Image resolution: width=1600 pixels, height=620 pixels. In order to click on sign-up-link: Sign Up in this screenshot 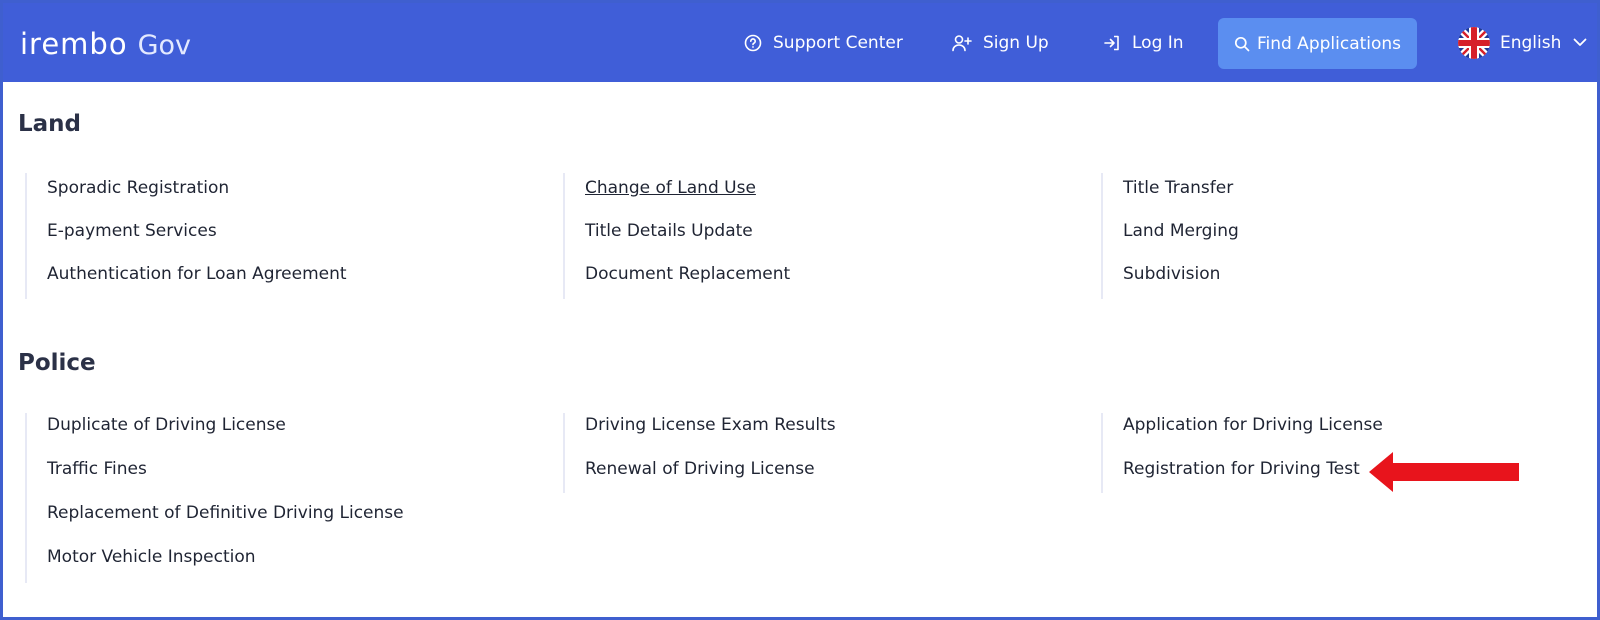, I will do `click(1000, 42)`.